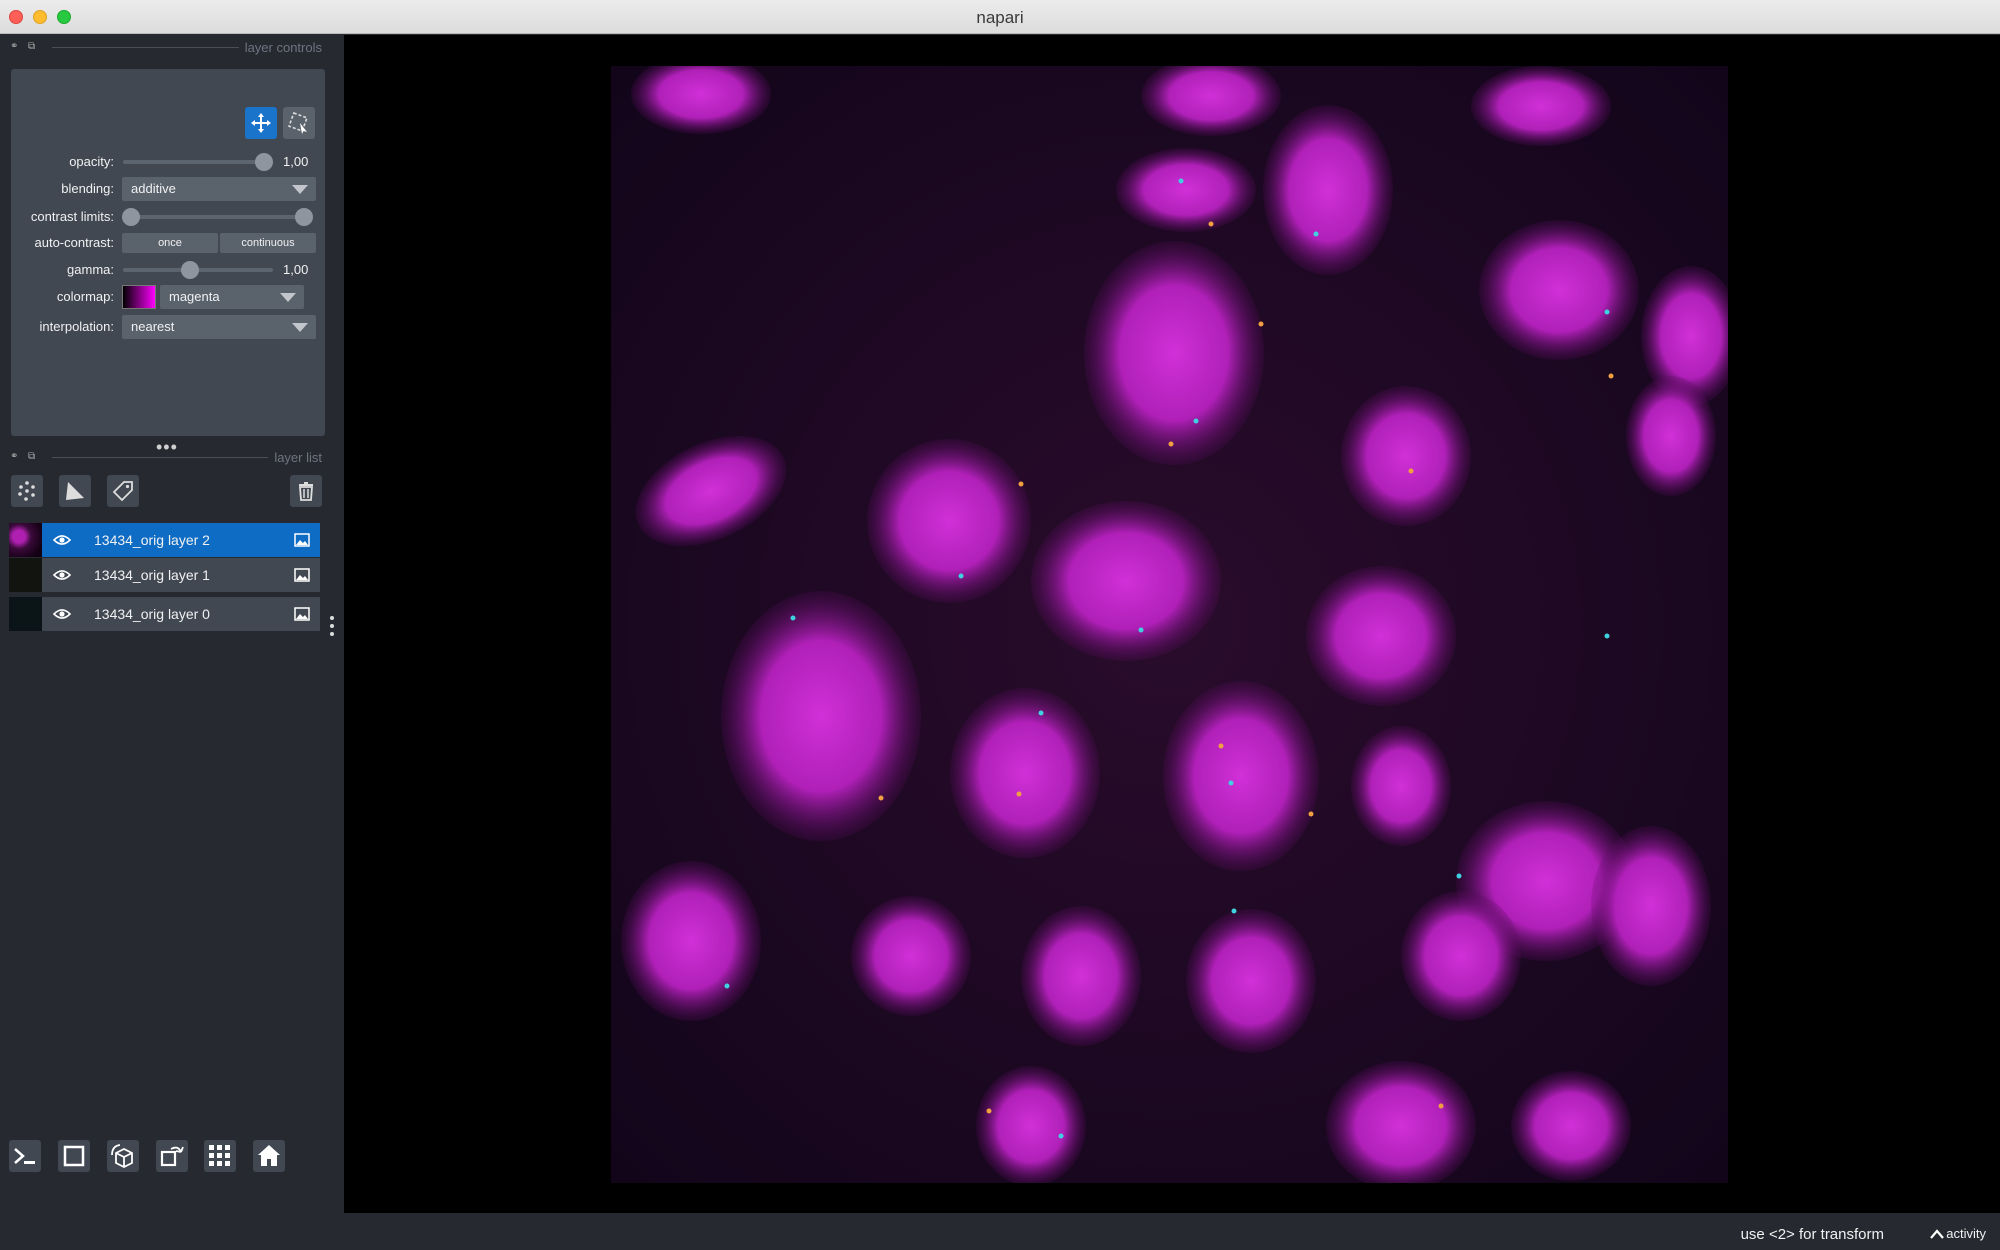 This screenshot has height=1250, width=2000. What do you see at coordinates (332, 626) in the screenshot?
I see `more-options-icon` at bounding box center [332, 626].